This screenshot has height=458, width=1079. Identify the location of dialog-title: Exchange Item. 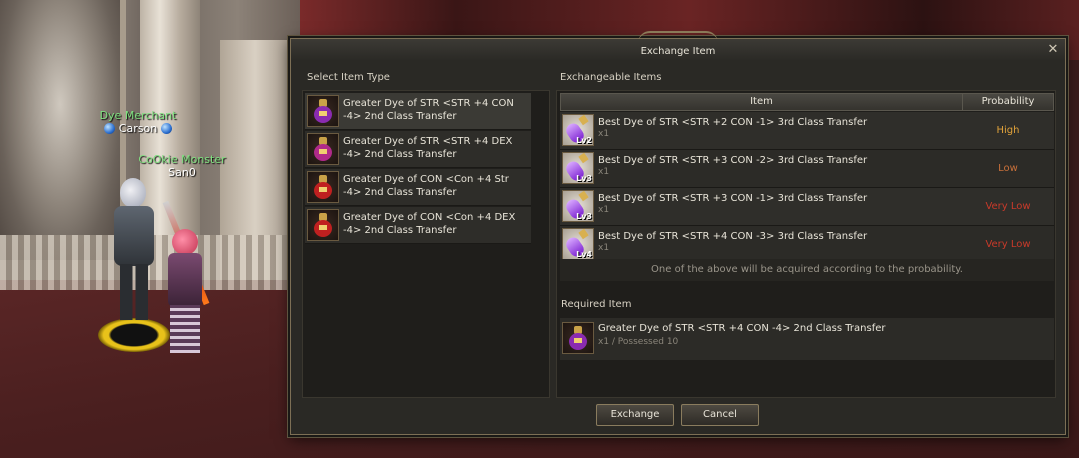
(678, 50).